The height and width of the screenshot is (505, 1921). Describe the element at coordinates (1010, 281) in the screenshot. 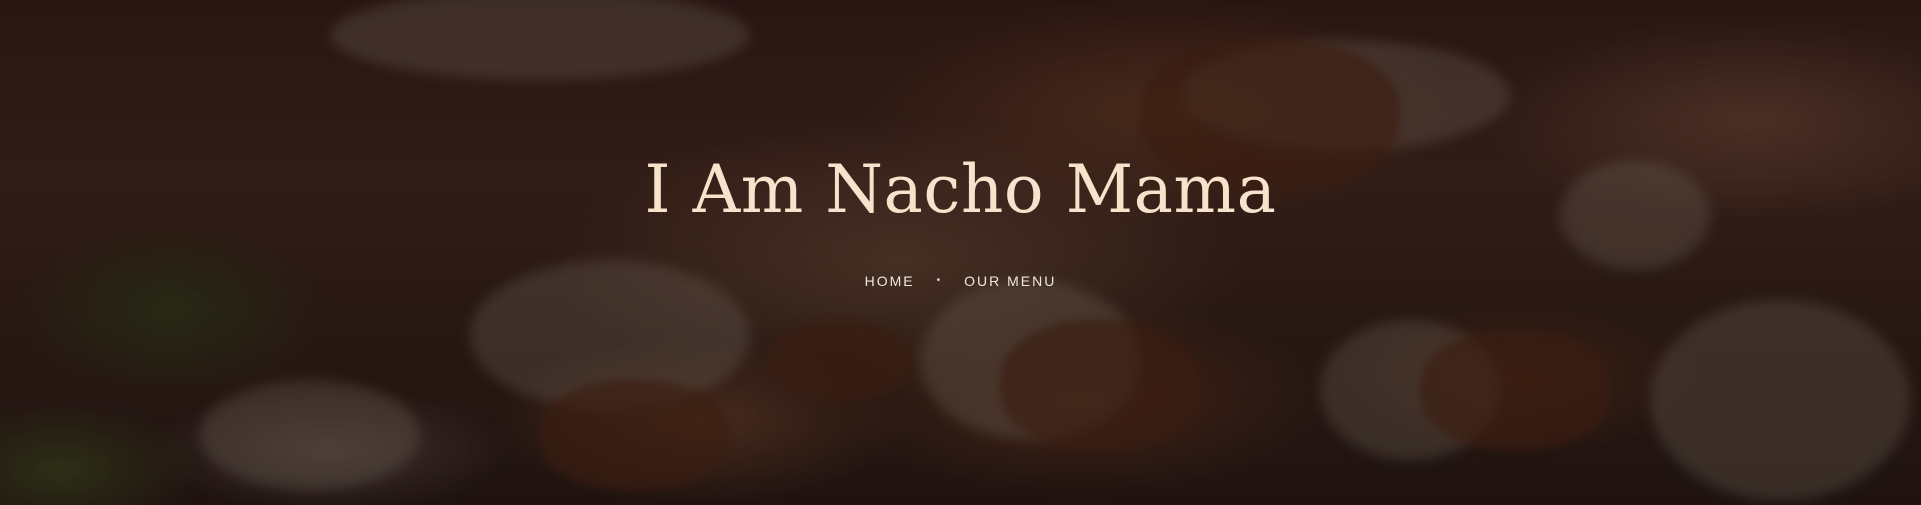

I see `breadcrumb-current-page: OUR MENU` at that location.